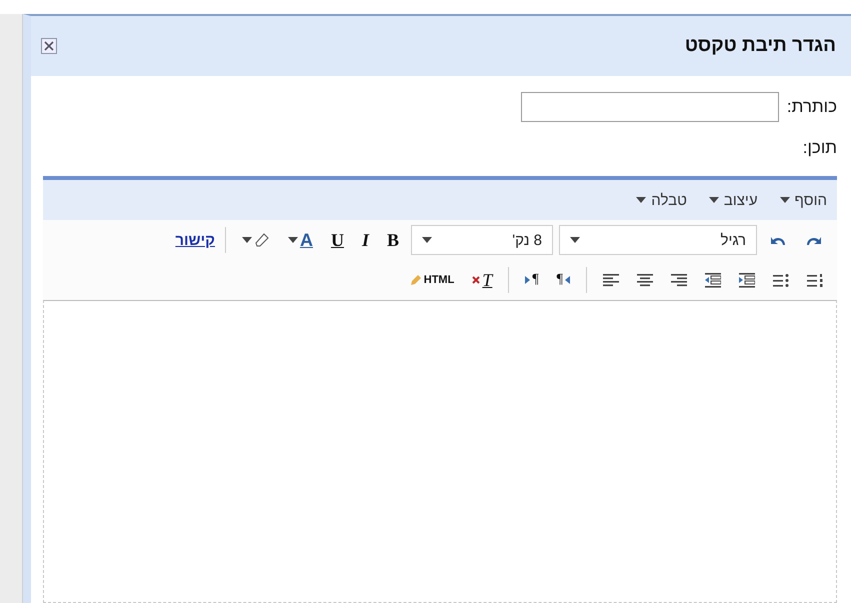 The height and width of the screenshot is (603, 851). I want to click on ltr-button: ¶, so click(532, 280).